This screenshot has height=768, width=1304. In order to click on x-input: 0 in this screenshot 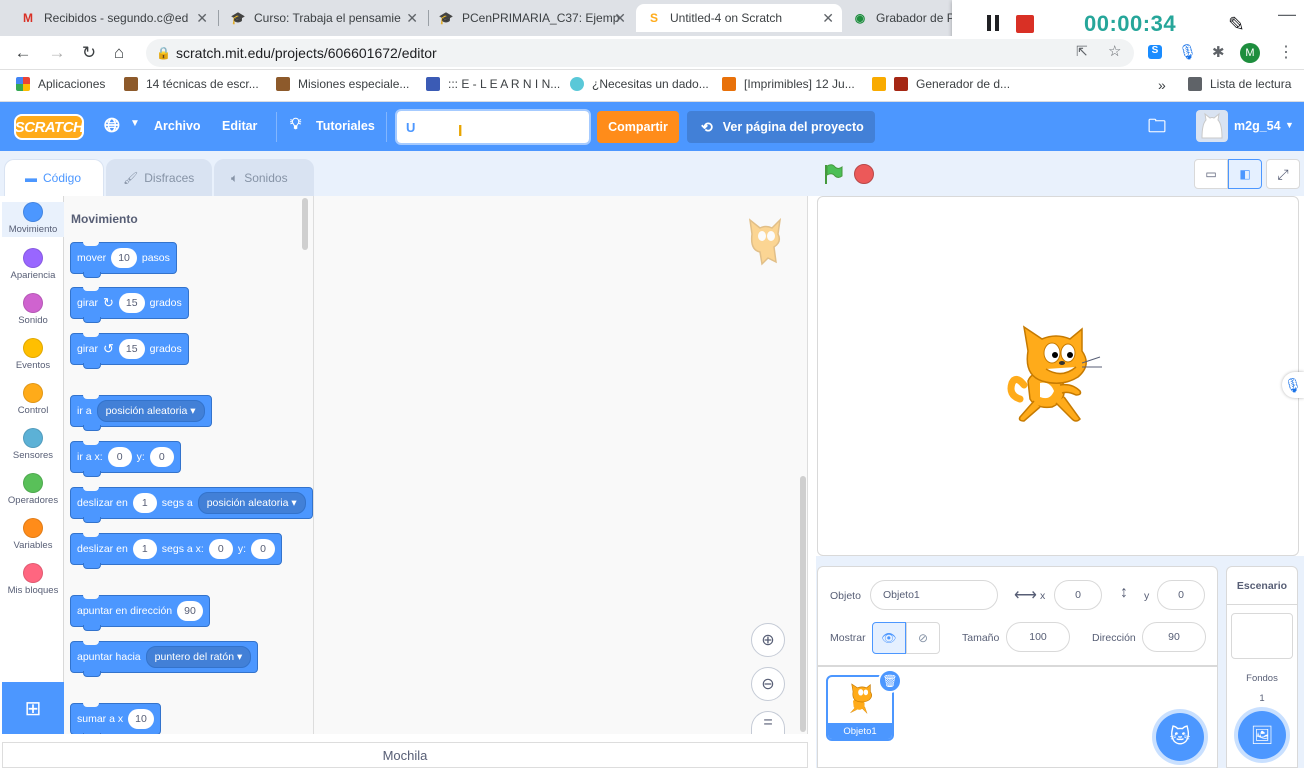, I will do `click(1078, 595)`.